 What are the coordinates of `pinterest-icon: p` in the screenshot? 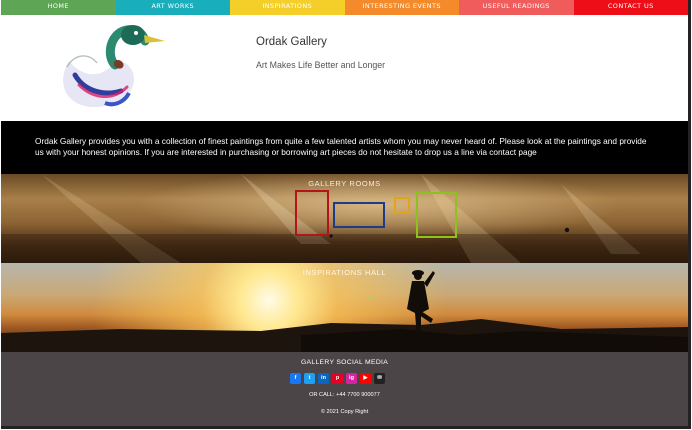 It's located at (337, 378).